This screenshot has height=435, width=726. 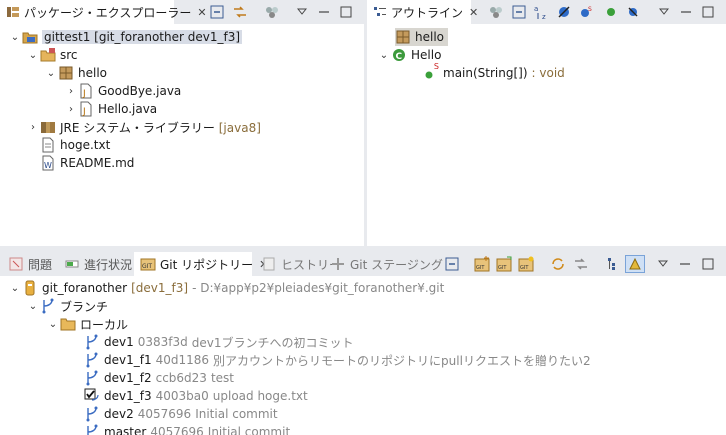 I want to click on package-explorer-icon, so click(x=13, y=12).